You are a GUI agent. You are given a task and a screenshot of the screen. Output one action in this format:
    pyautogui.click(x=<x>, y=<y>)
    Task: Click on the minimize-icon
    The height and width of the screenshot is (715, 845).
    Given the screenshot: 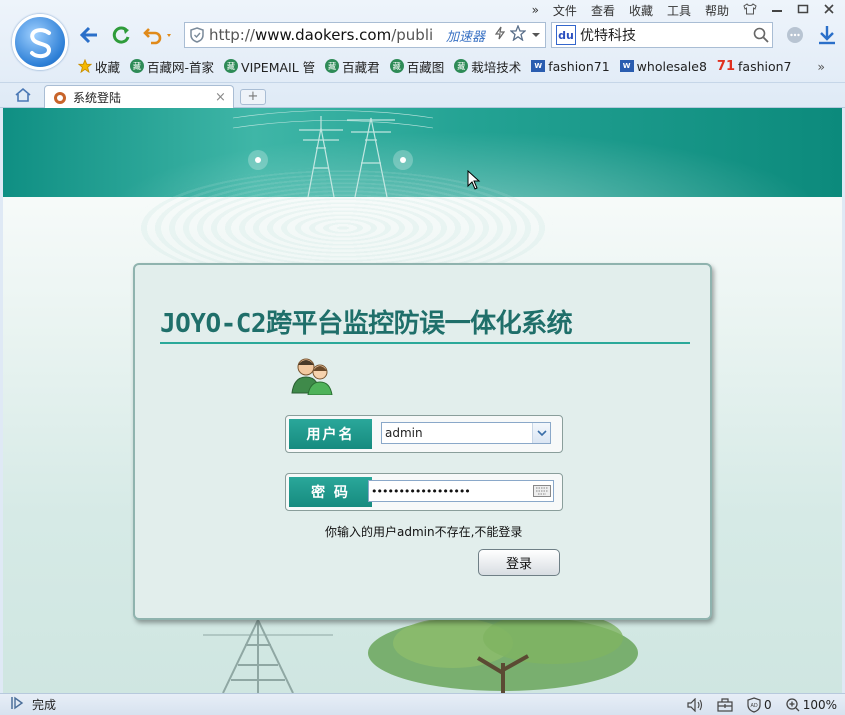 What is the action you would take?
    pyautogui.click(x=777, y=10)
    